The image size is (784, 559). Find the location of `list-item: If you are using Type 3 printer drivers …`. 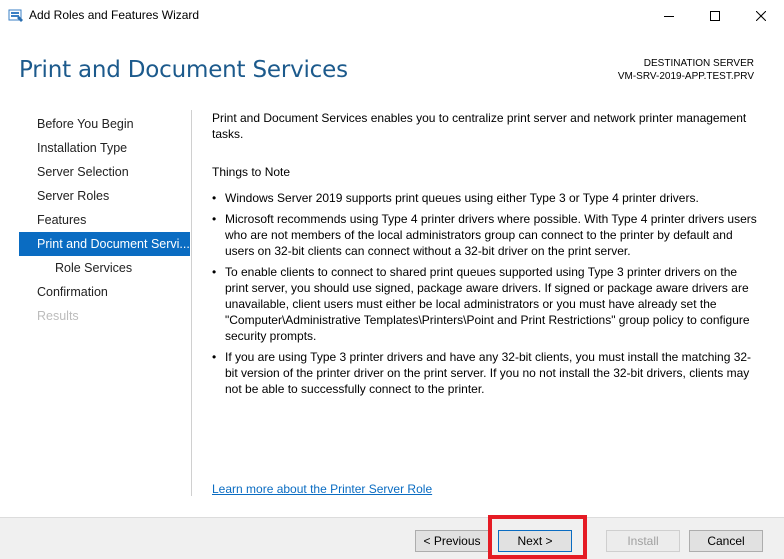

list-item: If you are using Type 3 printer drivers … is located at coordinates (486, 373).